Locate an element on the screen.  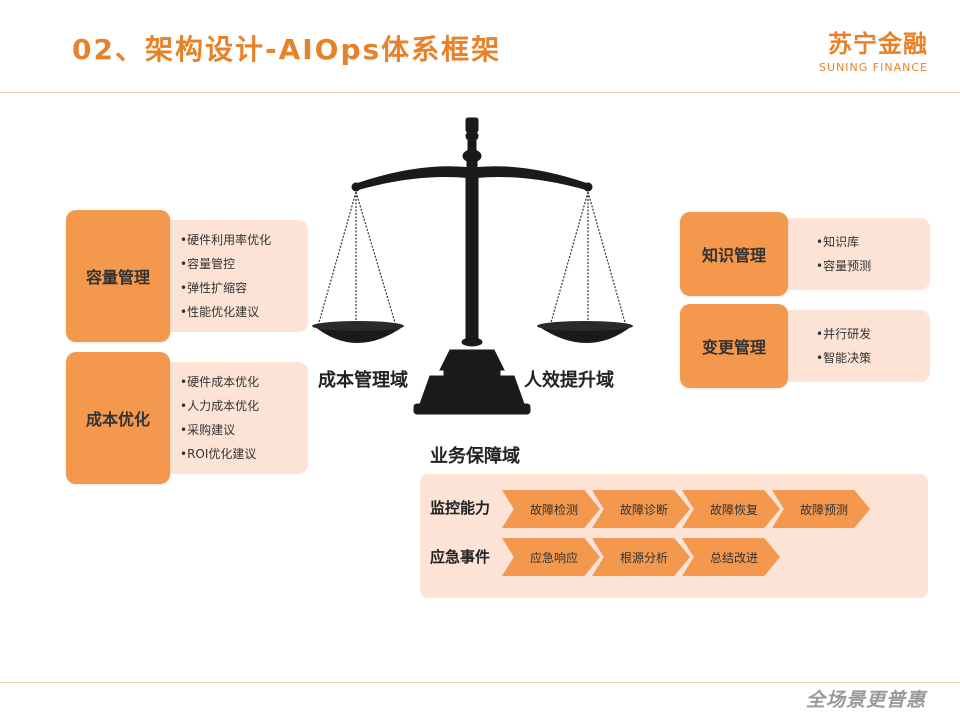
process-step: 总结改进 is located at coordinates (731, 557).